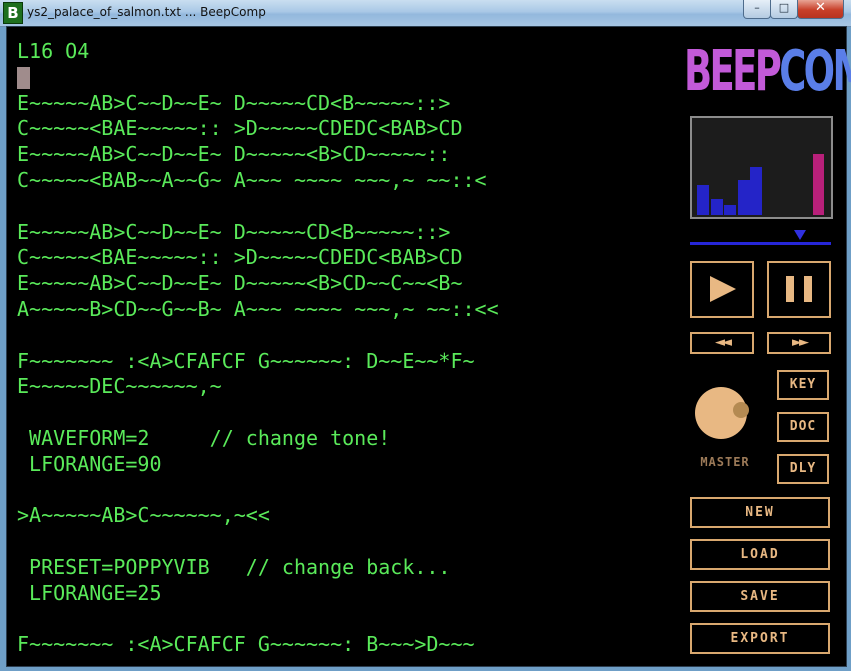 Image resolution: width=851 pixels, height=671 pixels. I want to click on editor-line: LFORANGE=25, so click(347, 594).